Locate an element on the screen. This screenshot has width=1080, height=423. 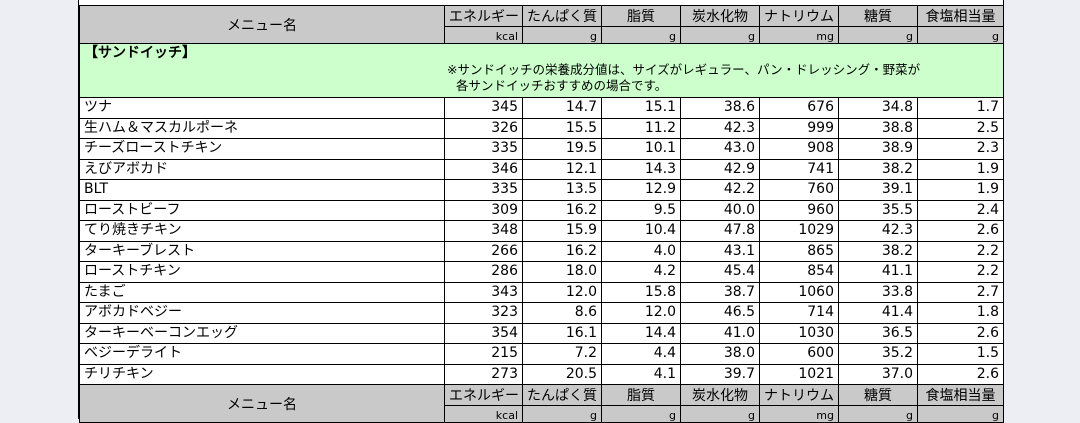
top-header-labels: メニュー名 エネルギー たんぱく質 脂質 炭水化物 ナトリウム 糖質 食塩相当量 is located at coordinates (541, 24).